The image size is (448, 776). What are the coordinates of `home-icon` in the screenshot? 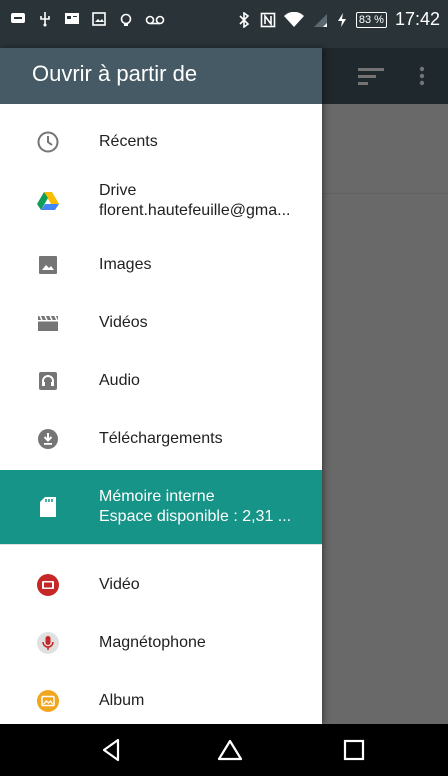 It's located at (230, 750).